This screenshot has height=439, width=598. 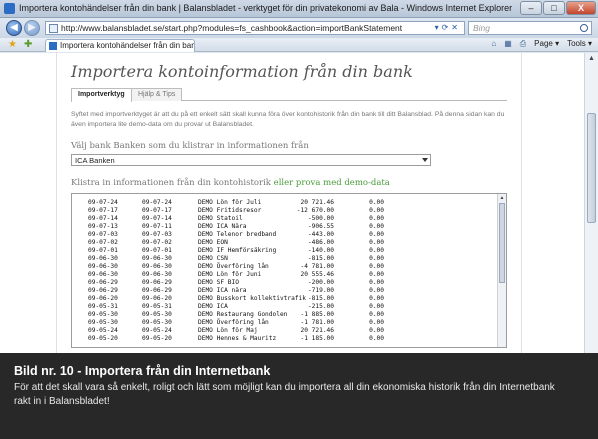 I want to click on amount: -1 185.00, so click(x=317, y=338).